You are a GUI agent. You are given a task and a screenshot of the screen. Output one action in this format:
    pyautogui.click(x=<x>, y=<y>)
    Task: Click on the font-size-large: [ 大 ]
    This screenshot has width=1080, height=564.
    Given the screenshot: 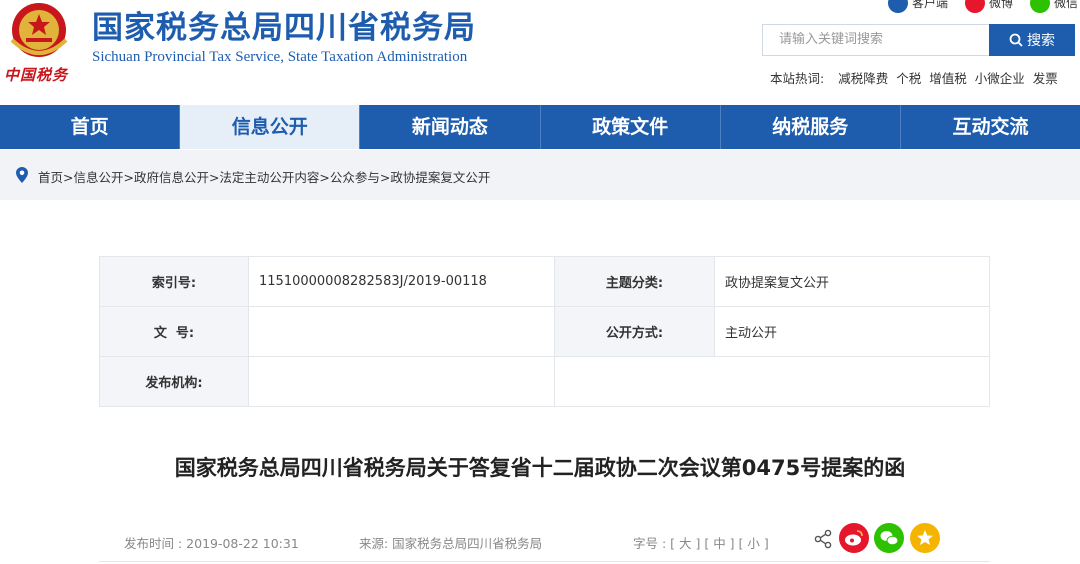 What is the action you would take?
    pyautogui.click(x=685, y=543)
    